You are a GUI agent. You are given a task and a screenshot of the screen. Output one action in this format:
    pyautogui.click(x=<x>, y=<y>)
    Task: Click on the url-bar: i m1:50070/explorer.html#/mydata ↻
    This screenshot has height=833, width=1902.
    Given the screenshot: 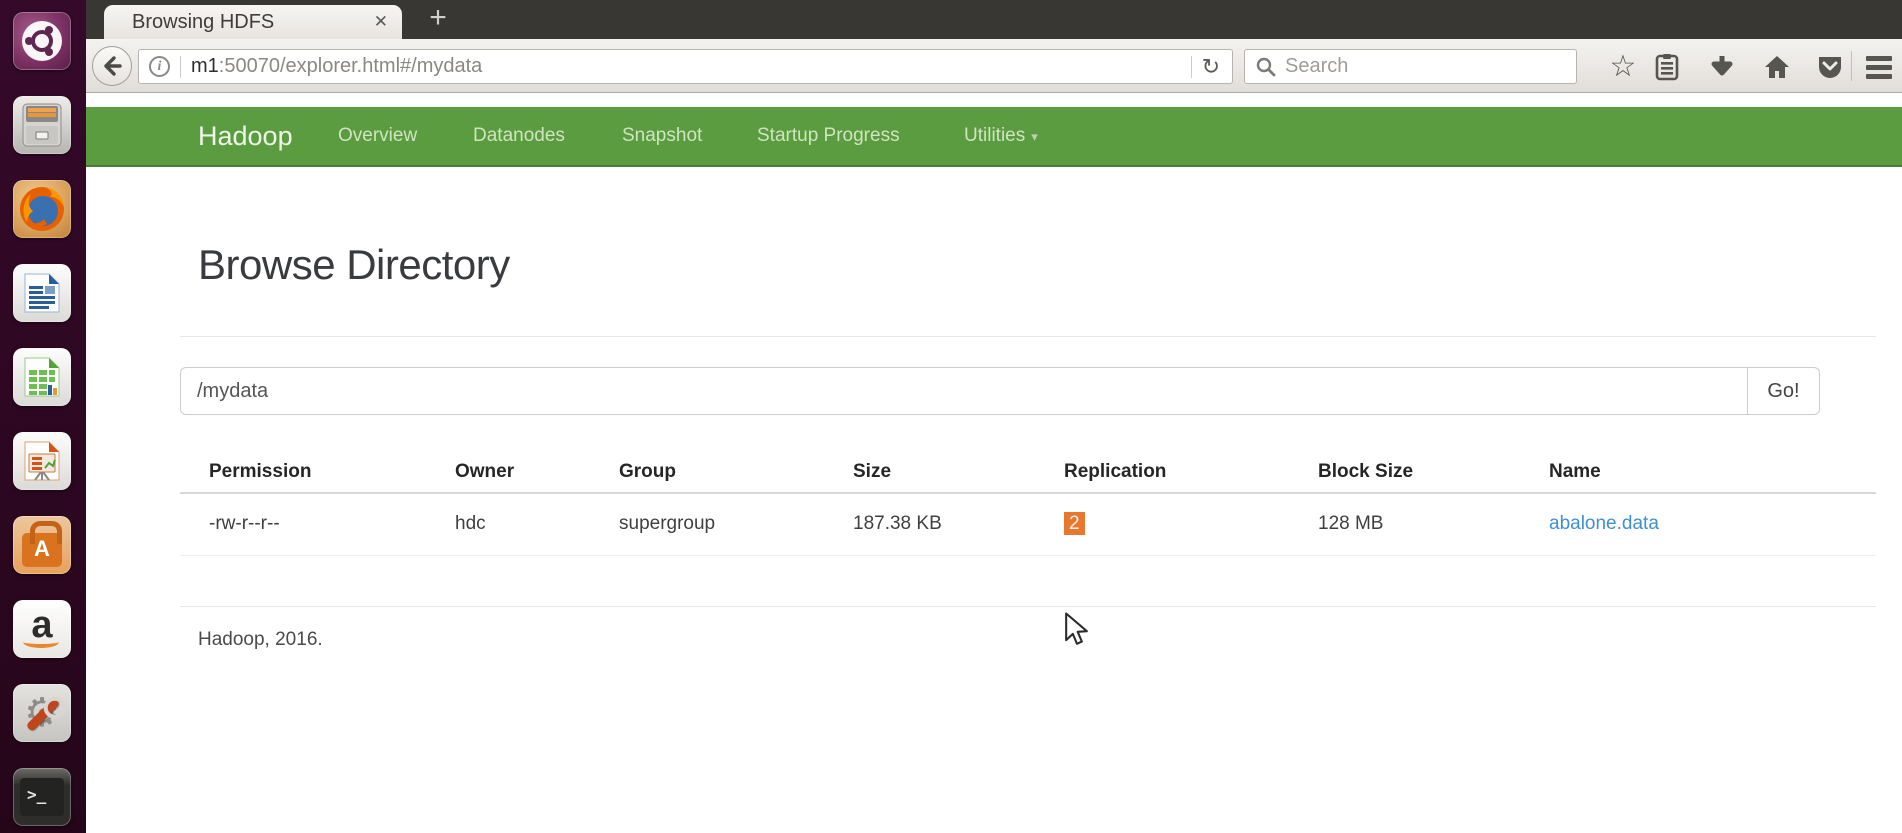 What is the action you would take?
    pyautogui.click(x=685, y=66)
    